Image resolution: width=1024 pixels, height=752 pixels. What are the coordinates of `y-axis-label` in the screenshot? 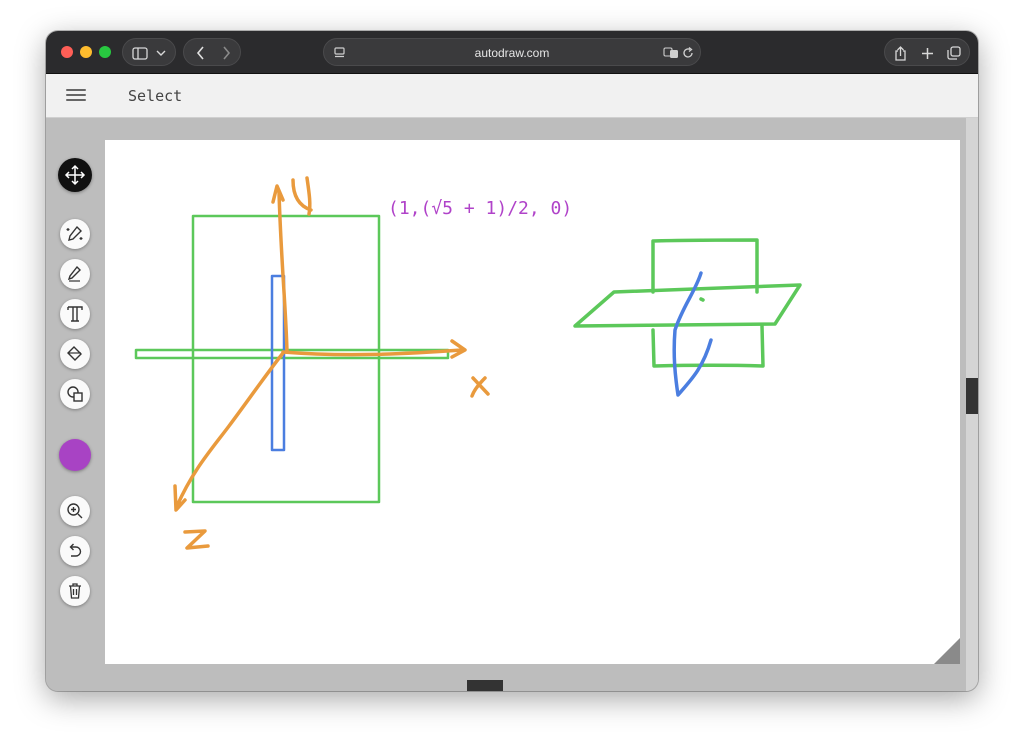 It's located at (302, 196).